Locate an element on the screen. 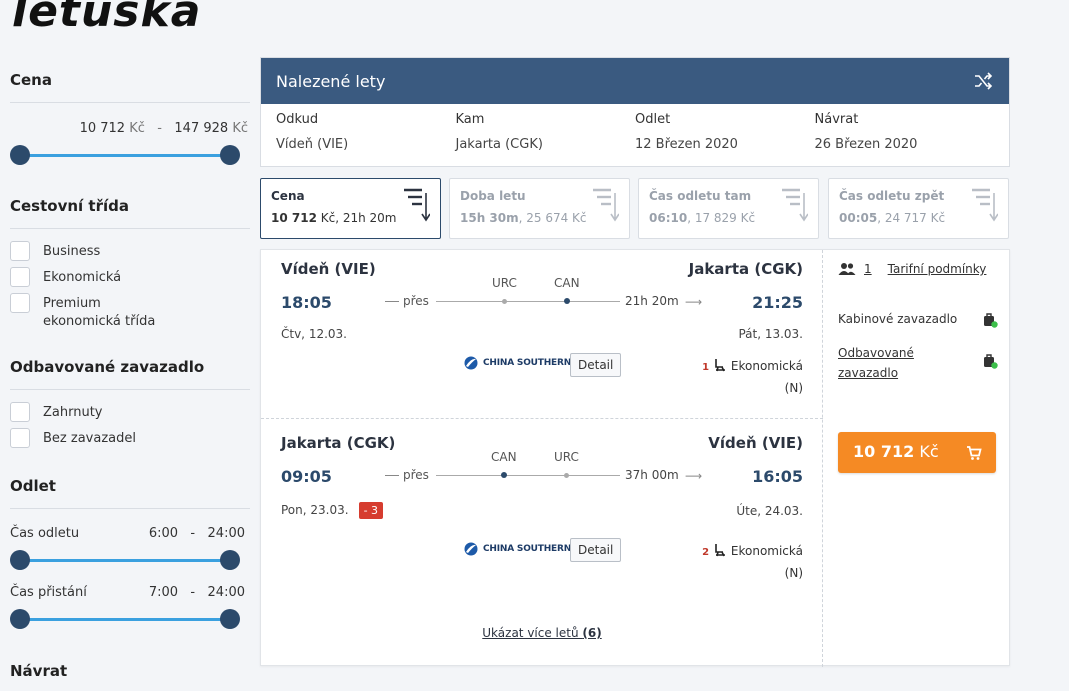  sort-tab-price: Cena 10 712 Kč, 21h 20m is located at coordinates (350, 208).